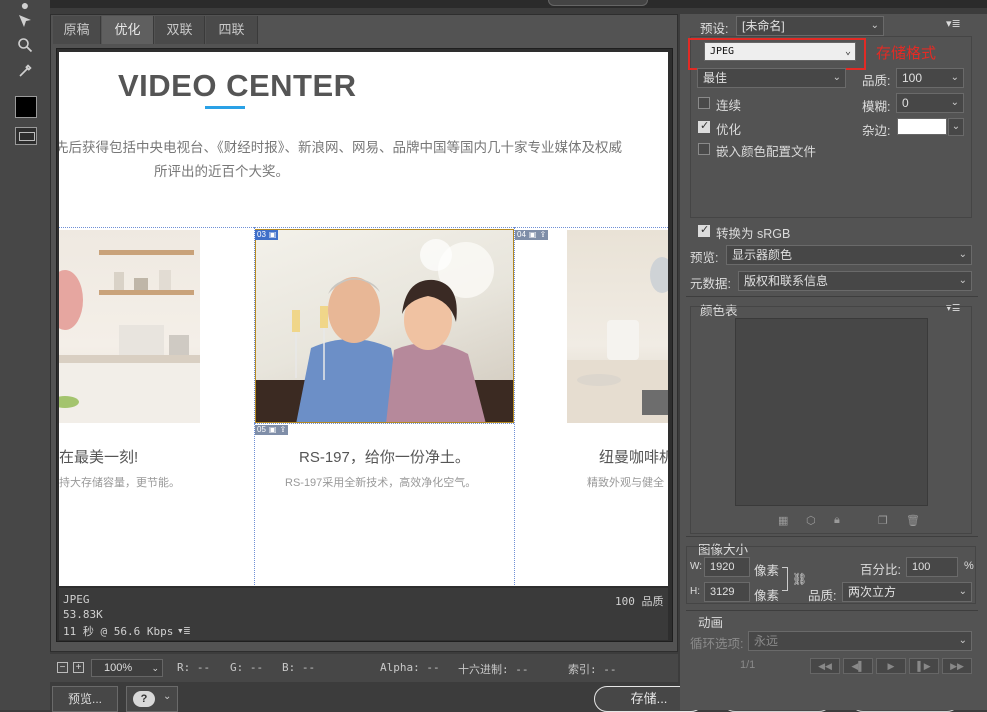  I want to click on embed-profile-checkbox, so click(704, 149).